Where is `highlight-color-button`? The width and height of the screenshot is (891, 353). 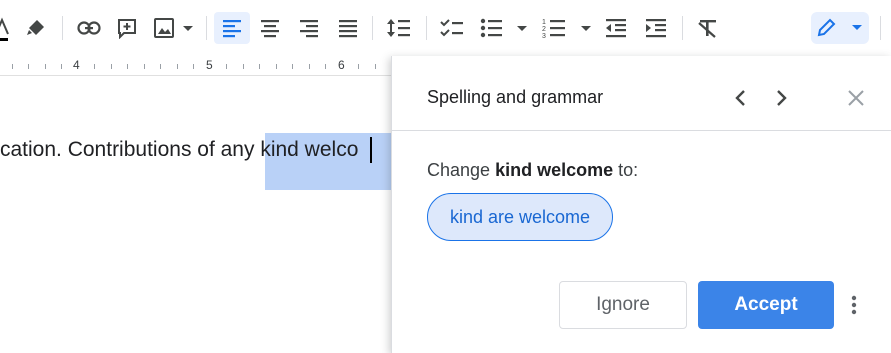
highlight-color-button is located at coordinates (36, 28).